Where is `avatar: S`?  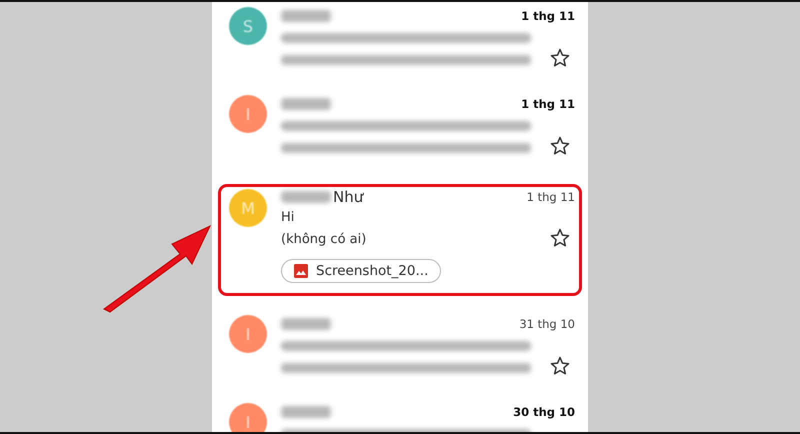
avatar: S is located at coordinates (248, 26).